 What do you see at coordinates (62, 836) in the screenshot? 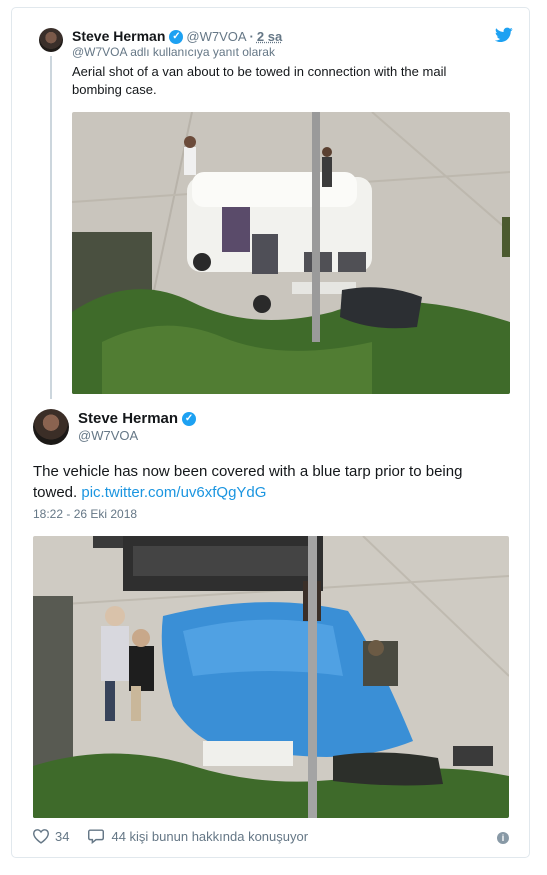
I see `like-count: 34` at bounding box center [62, 836].